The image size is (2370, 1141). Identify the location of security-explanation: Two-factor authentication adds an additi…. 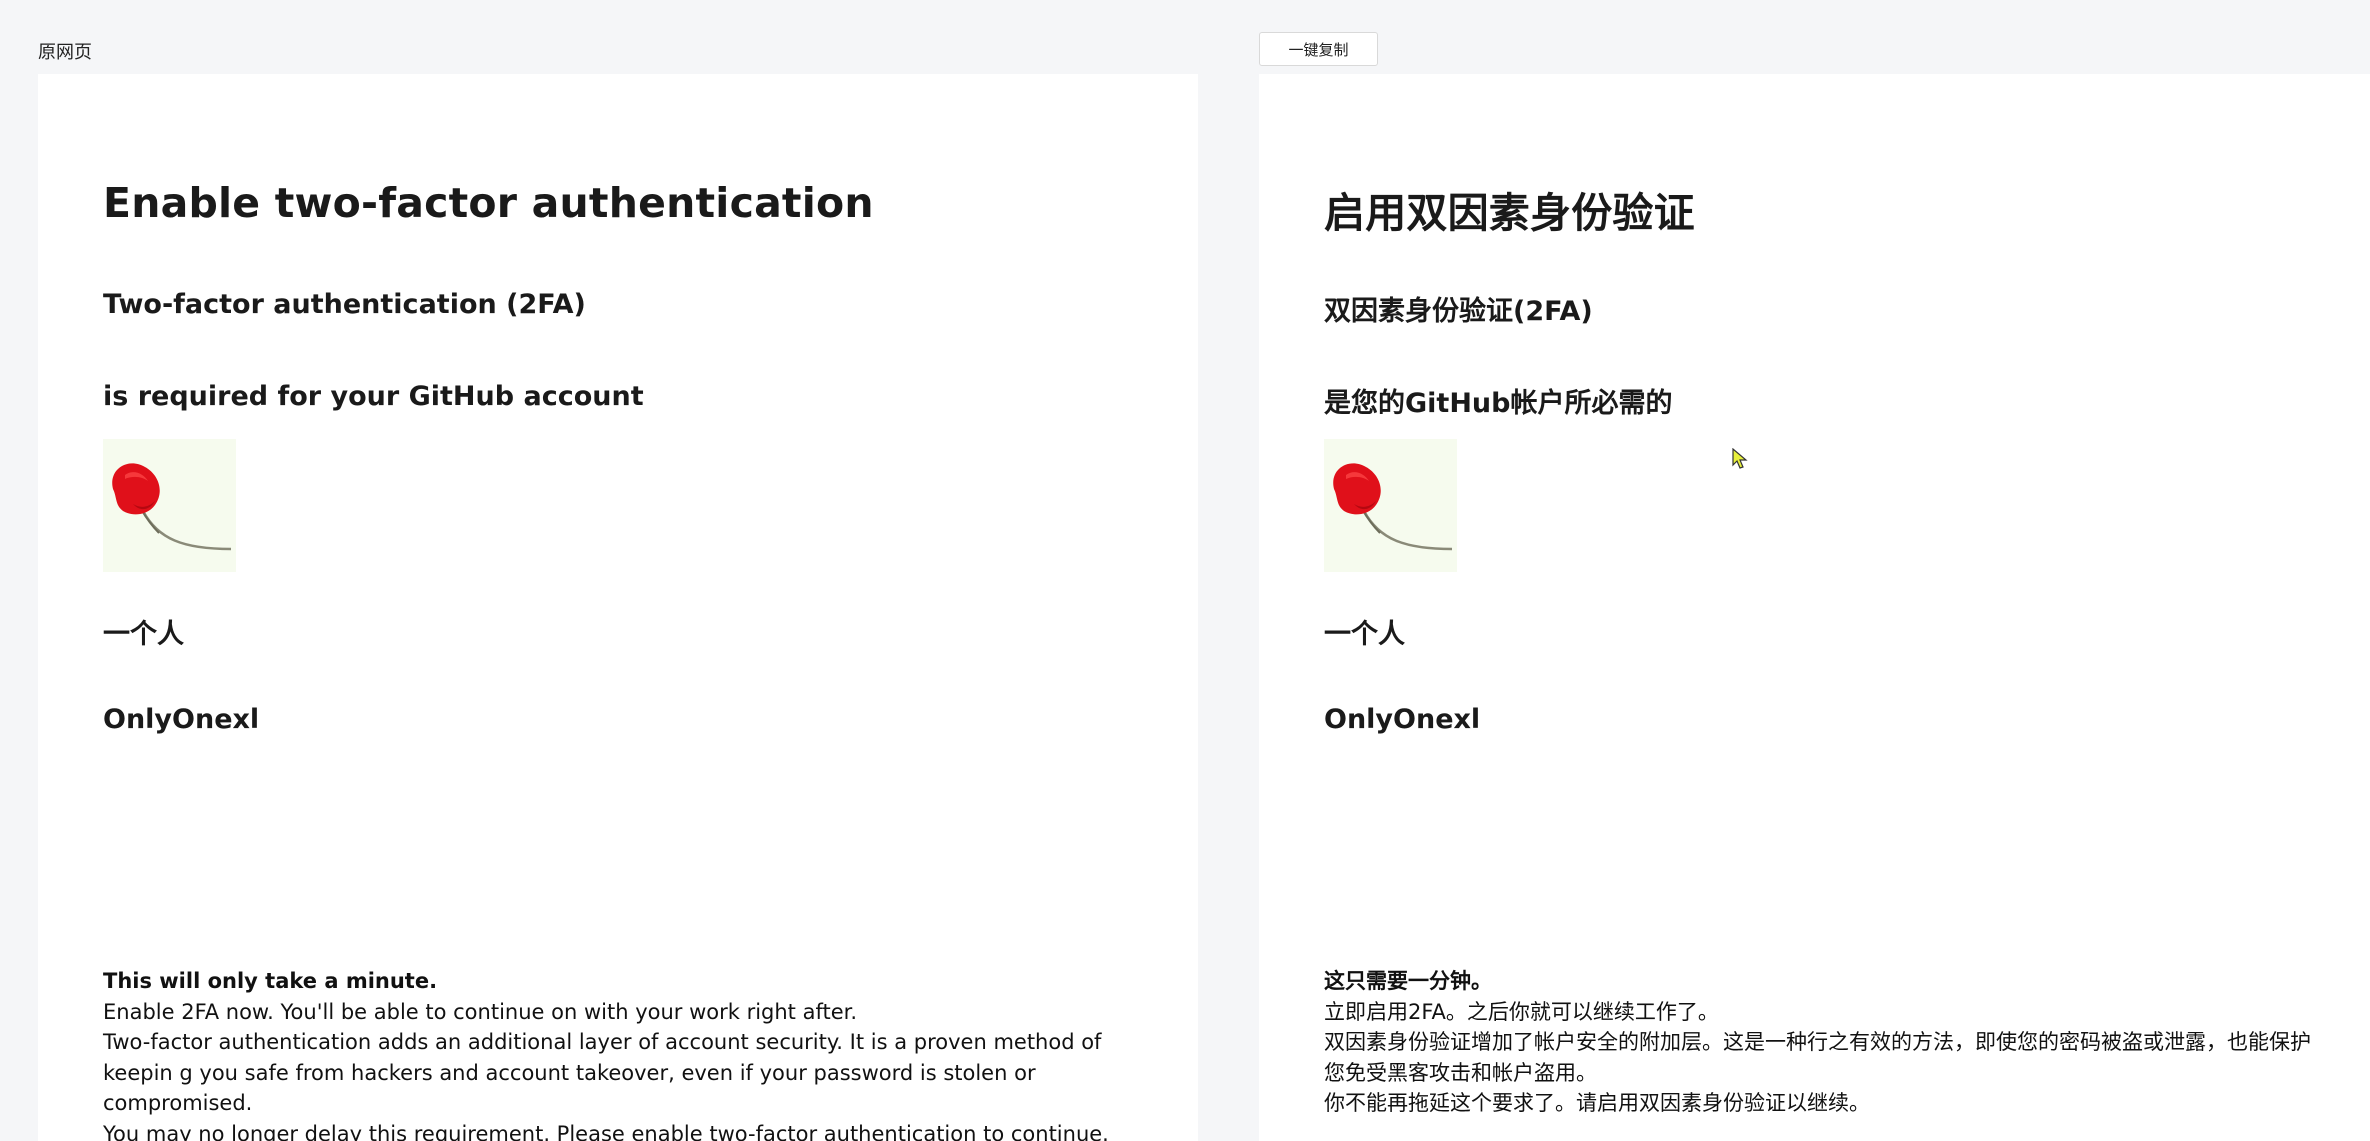
(602, 1072).